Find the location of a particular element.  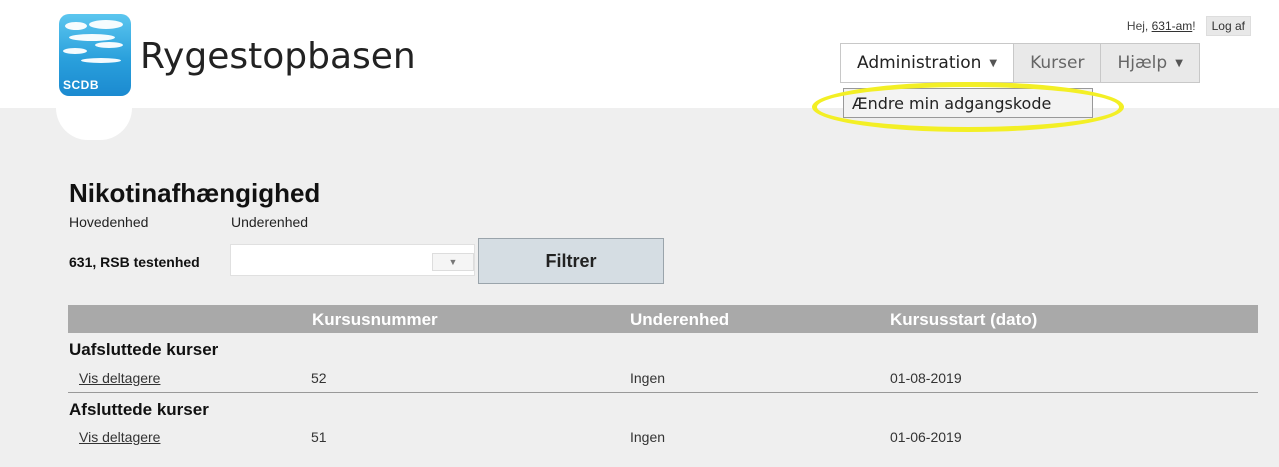

greeting-text: Hej, 631-am! is located at coordinates (1161, 26).